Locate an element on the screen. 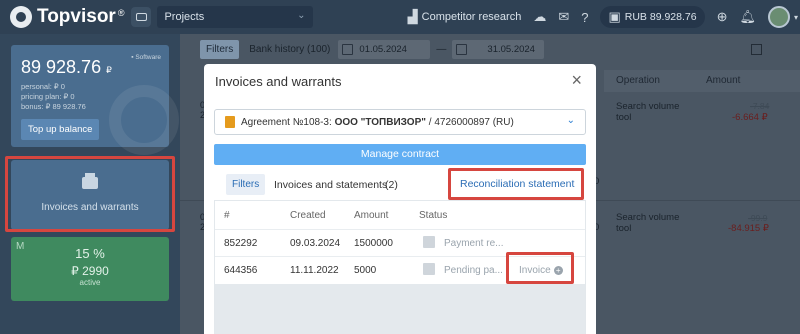 Image resolution: width=800 pixels, height=334 pixels. brand-registered-mark: ® is located at coordinates (121, 13).